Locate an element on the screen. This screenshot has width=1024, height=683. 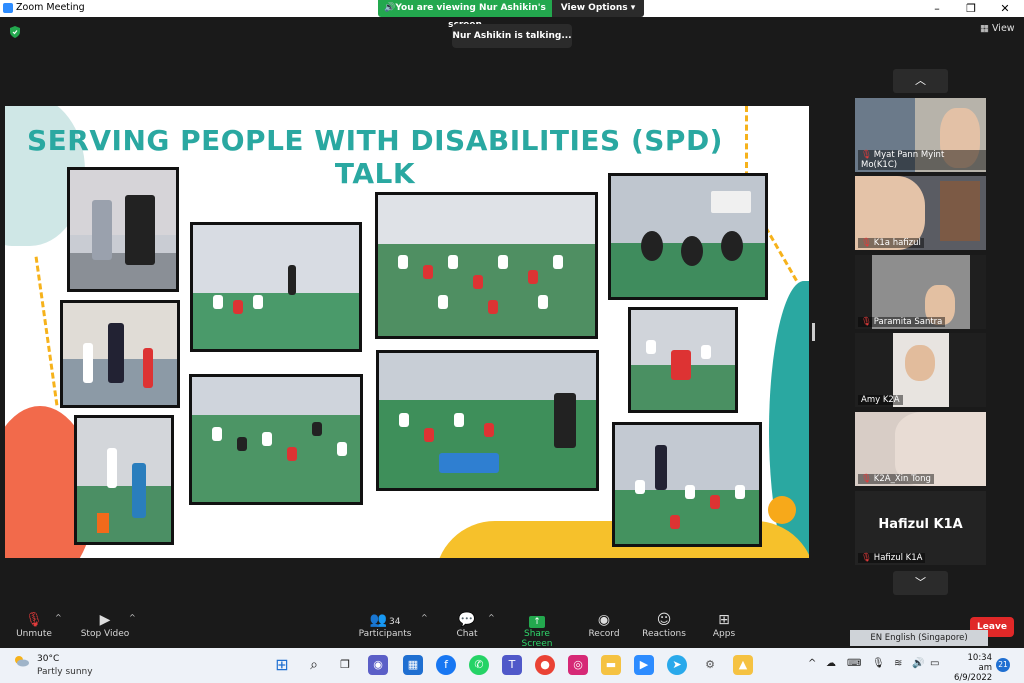
split-handle is located at coordinates (813, 332).